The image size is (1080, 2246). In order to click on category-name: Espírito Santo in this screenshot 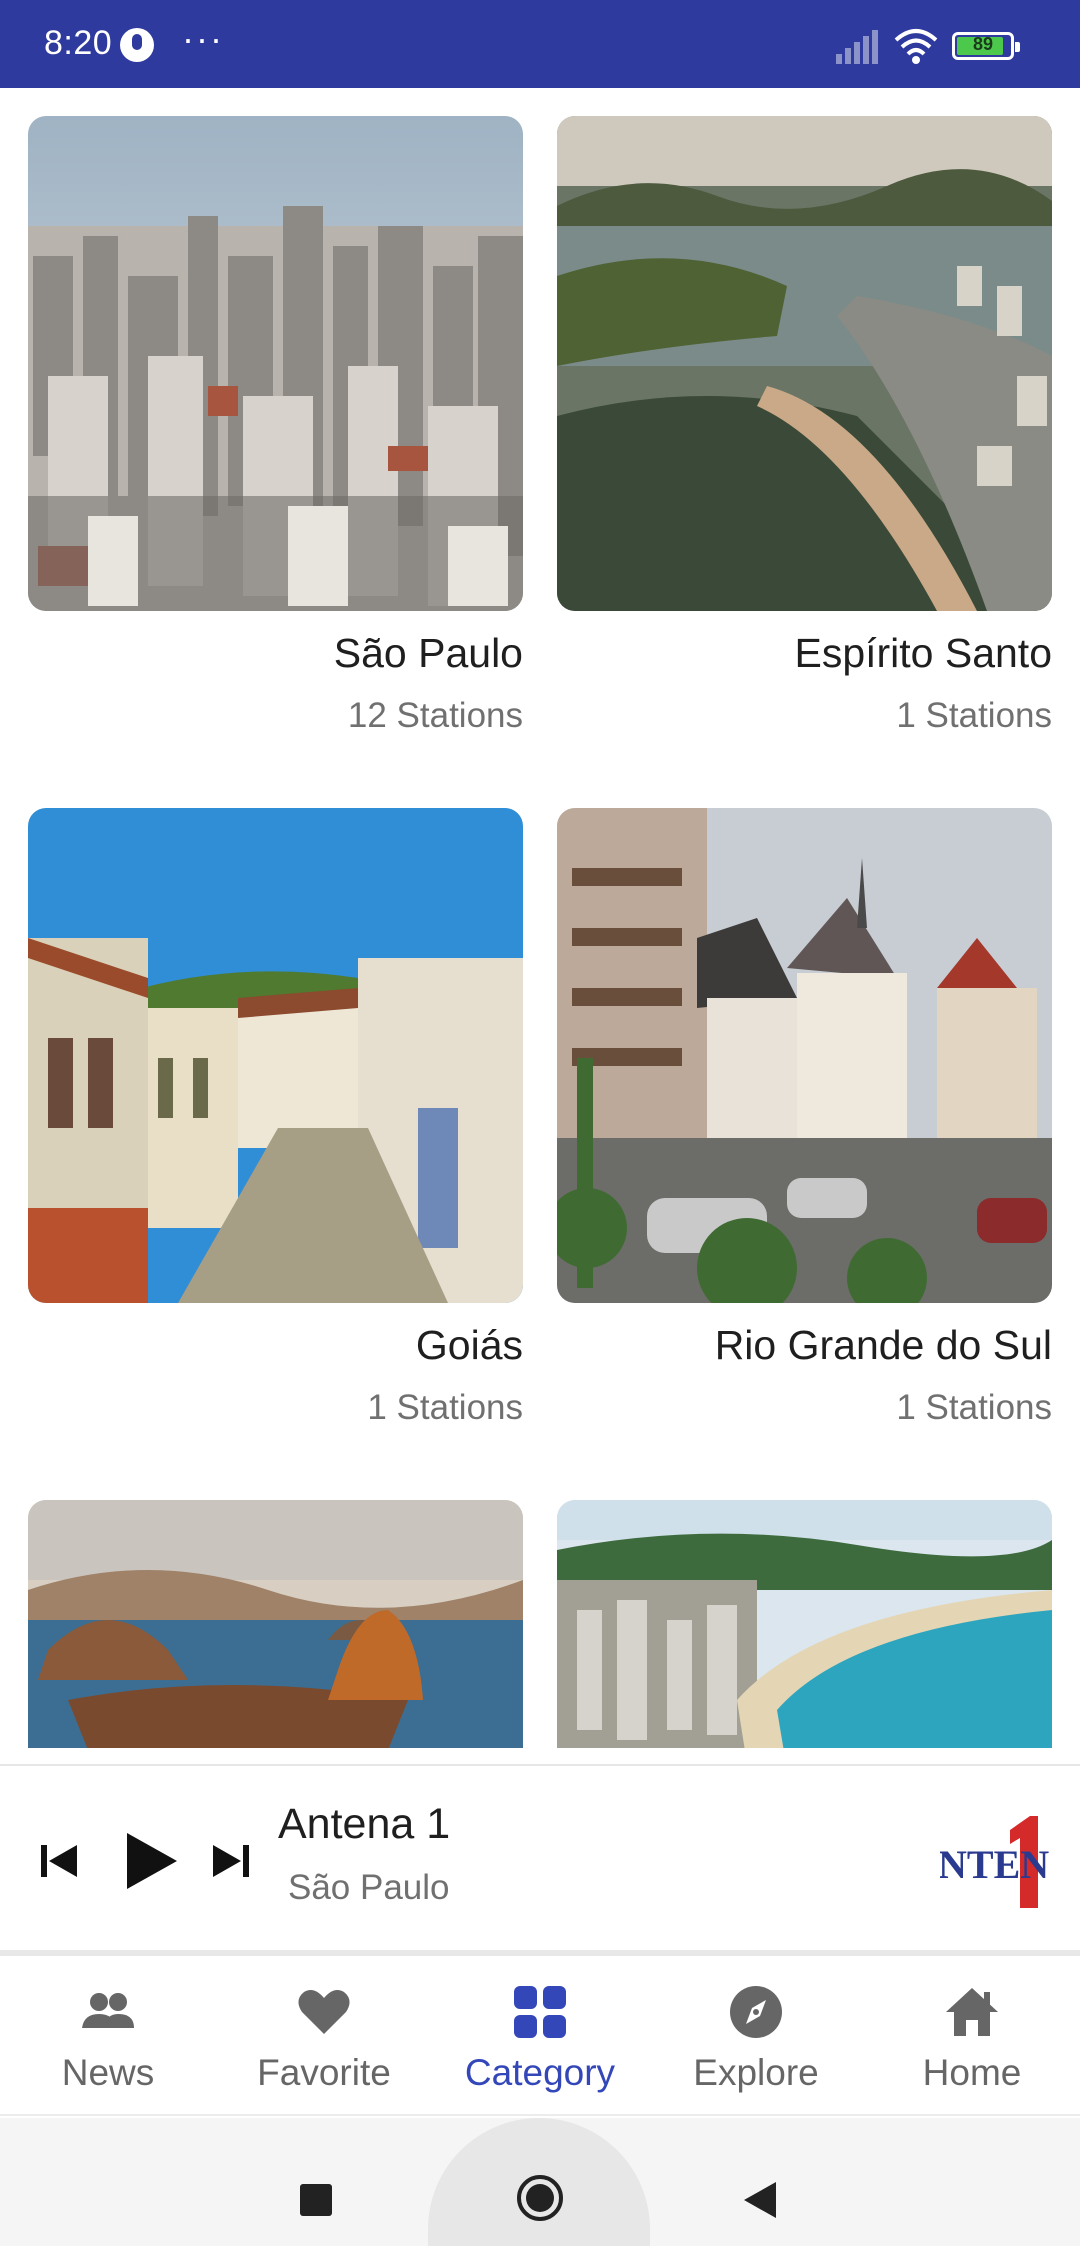, I will do `click(923, 653)`.